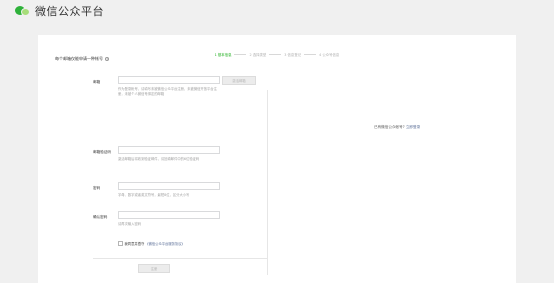 This screenshot has height=283, width=554. Describe the element at coordinates (293, 55) in the screenshot. I see `step-info-registration: 3 信息登记` at that location.